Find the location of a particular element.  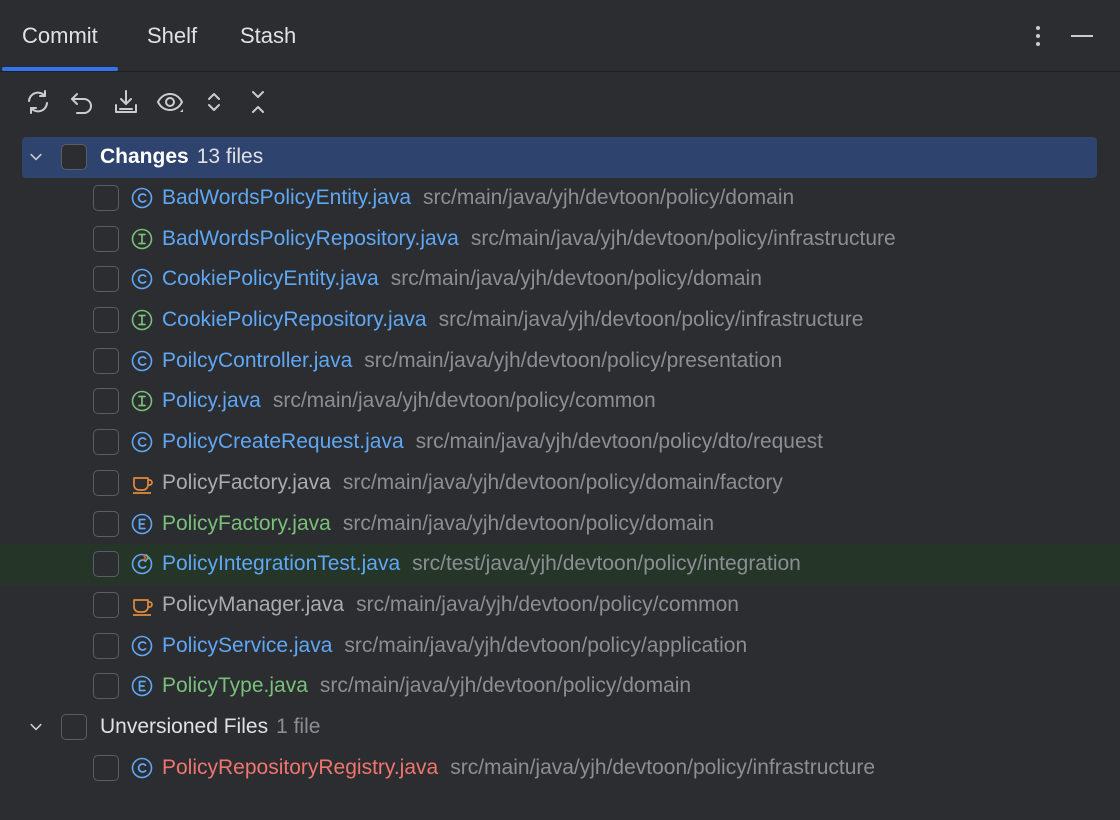

test-class-icon is located at coordinates (142, 564).